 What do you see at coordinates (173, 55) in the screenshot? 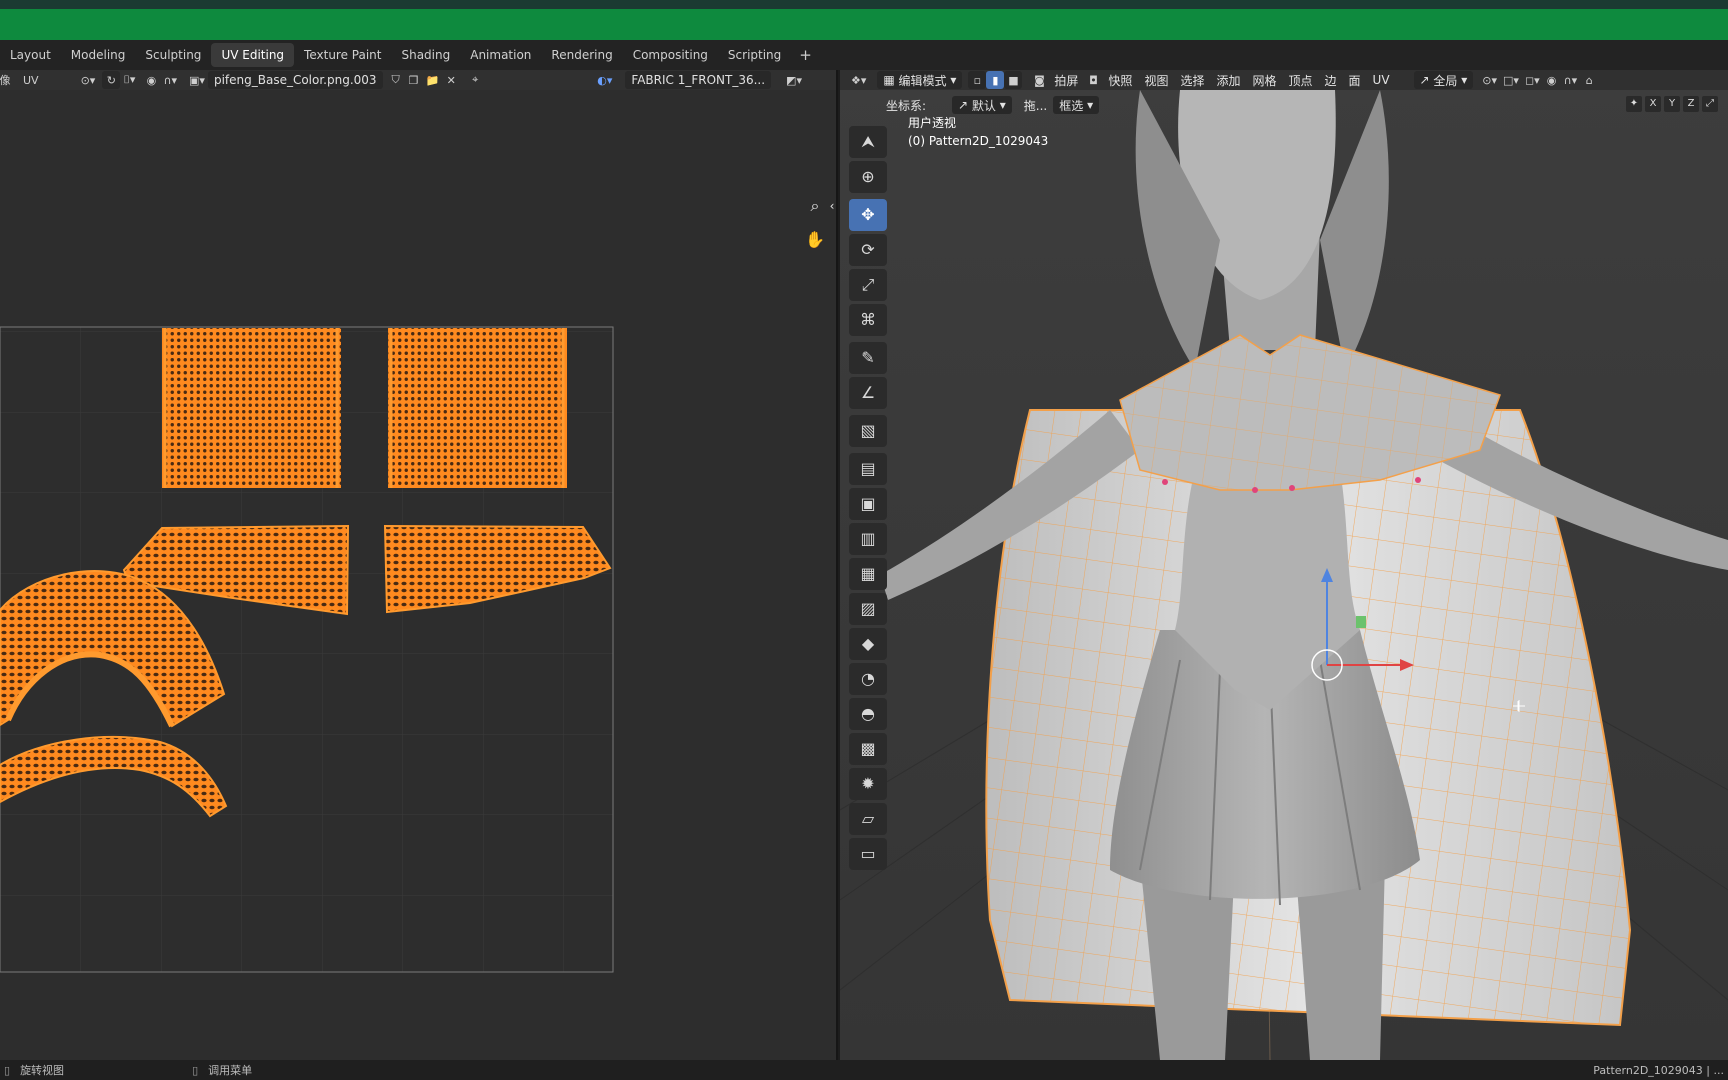
I see `tab-sculpting: Sculpting` at bounding box center [173, 55].